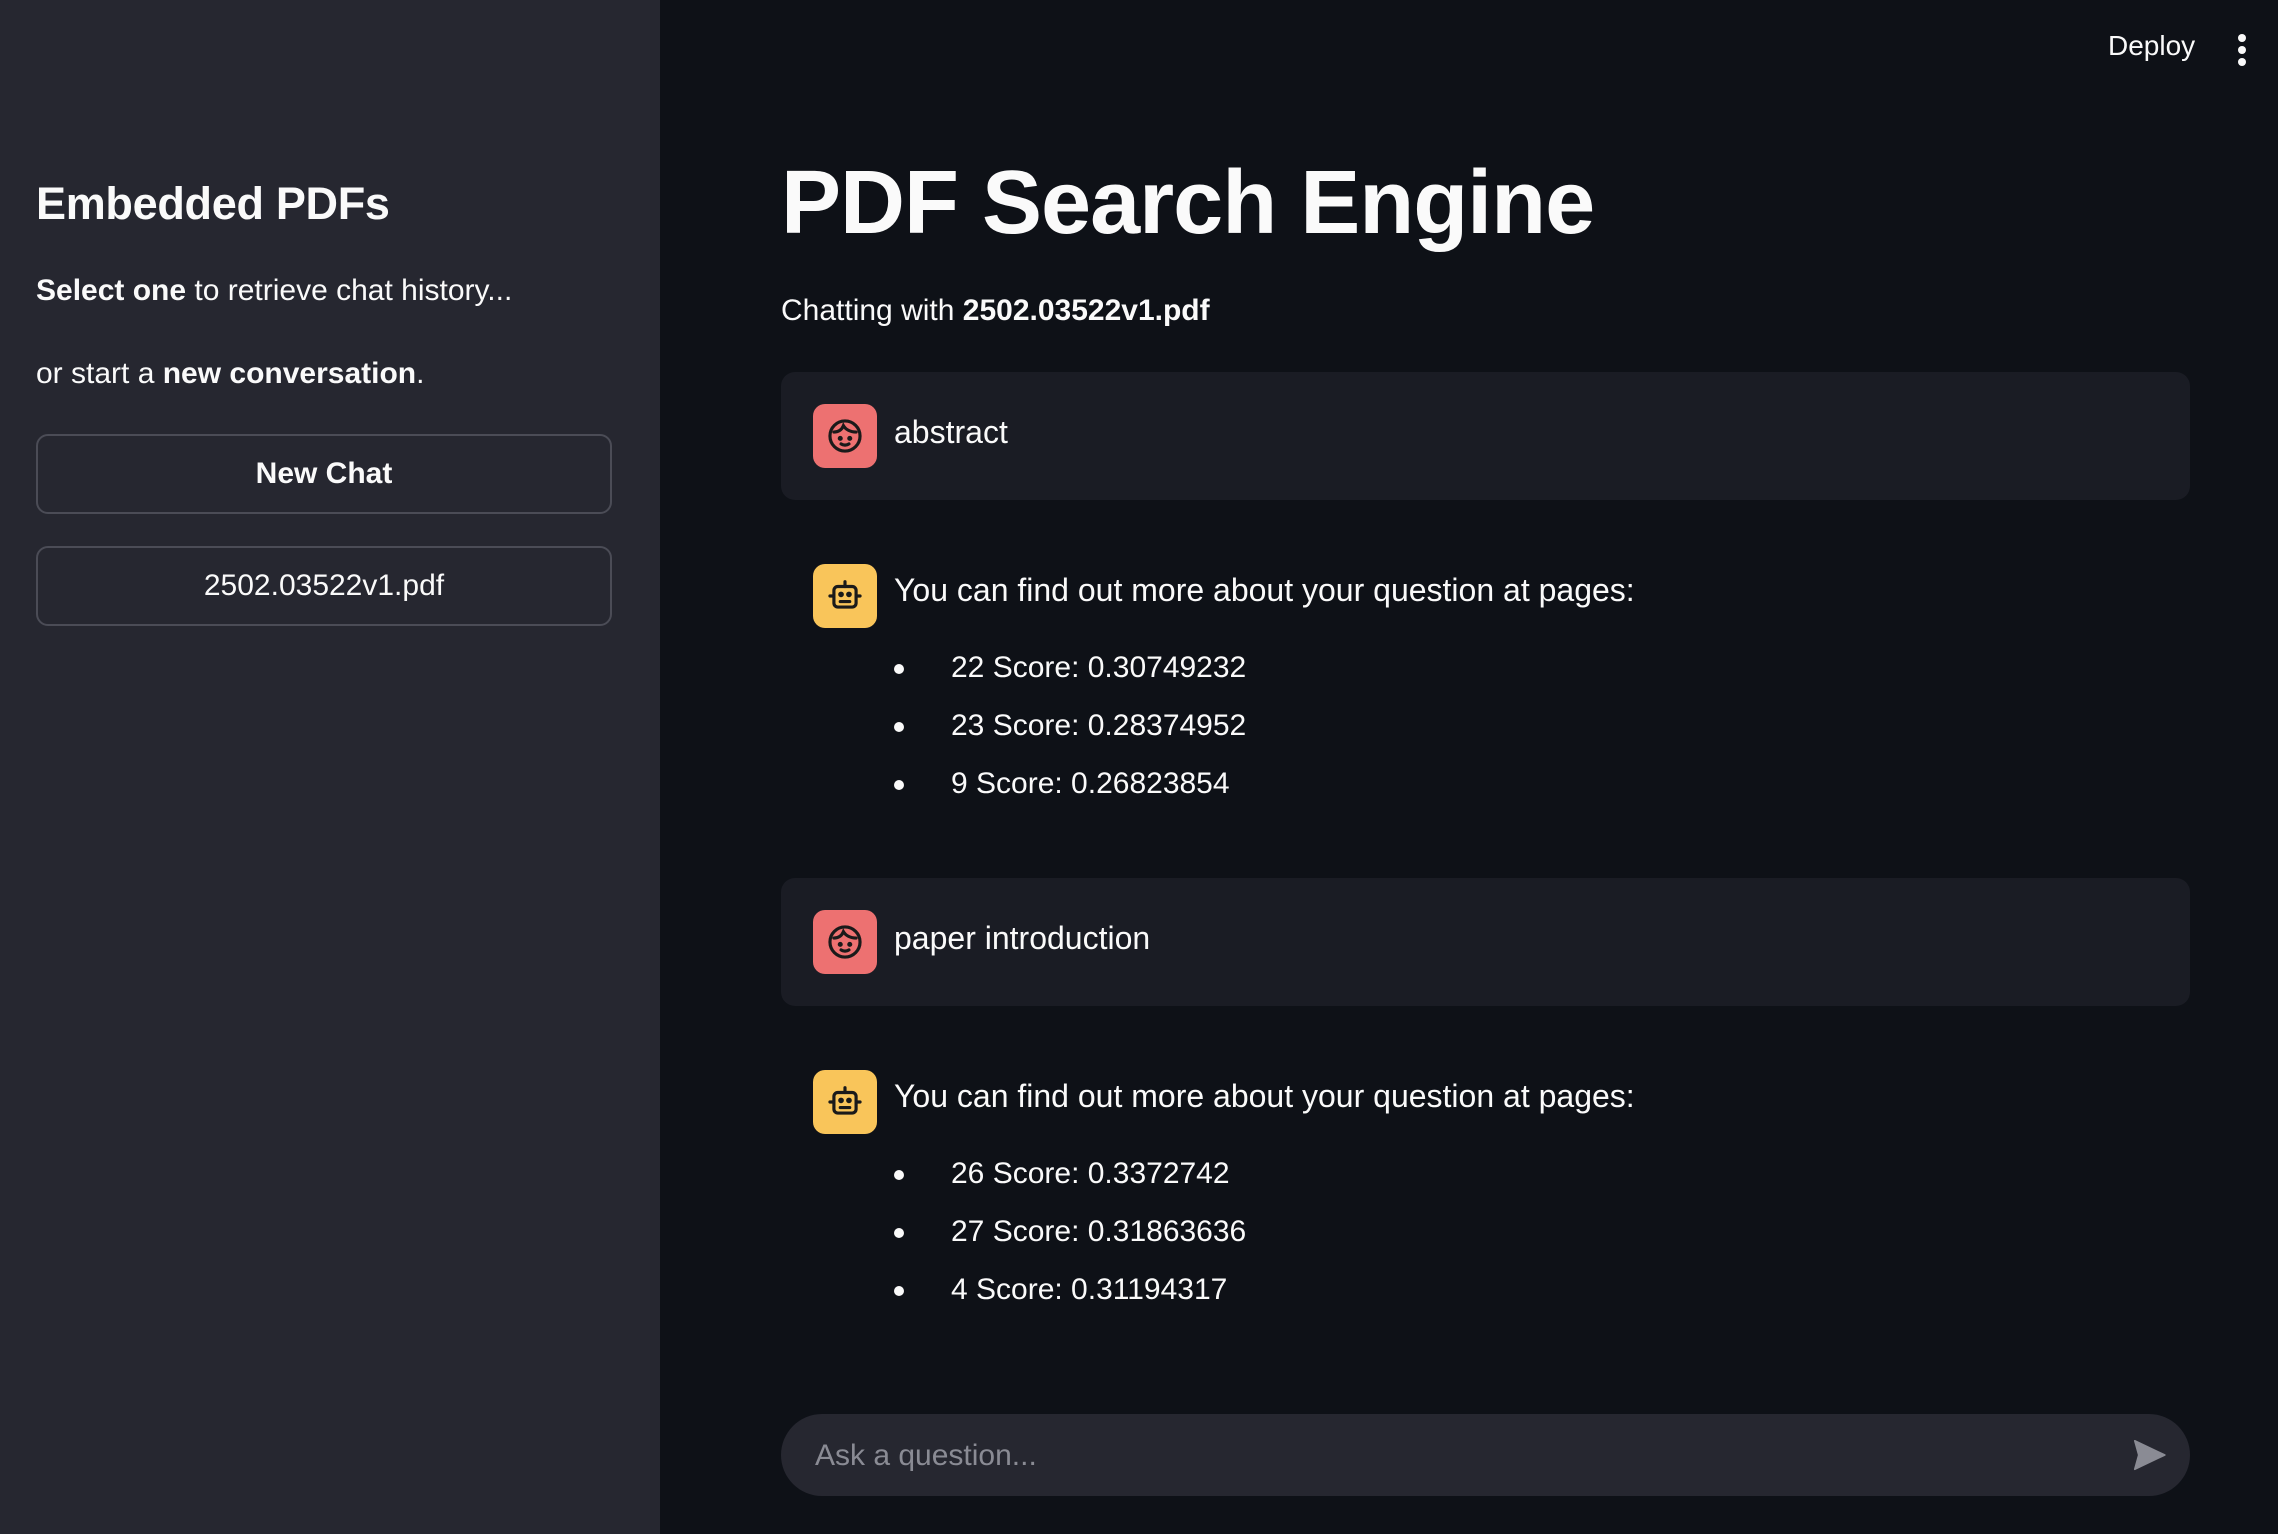 Image resolution: width=2278 pixels, height=1534 pixels. I want to click on new-chat-button: New Chat, so click(324, 474).